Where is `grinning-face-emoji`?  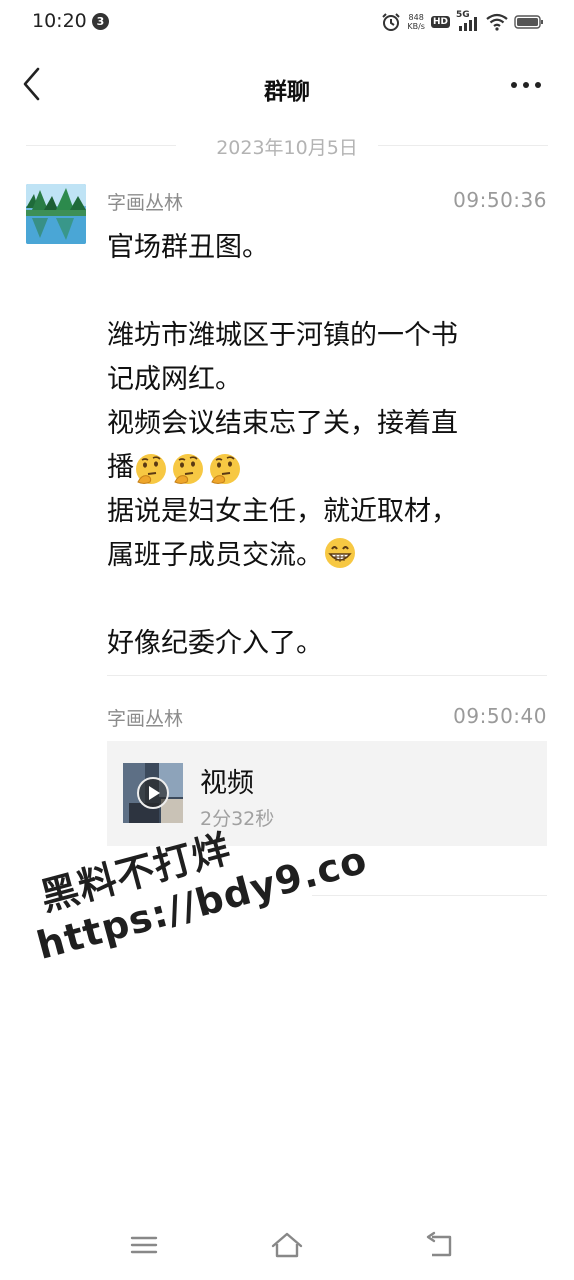 grinning-face-emoji is located at coordinates (340, 553).